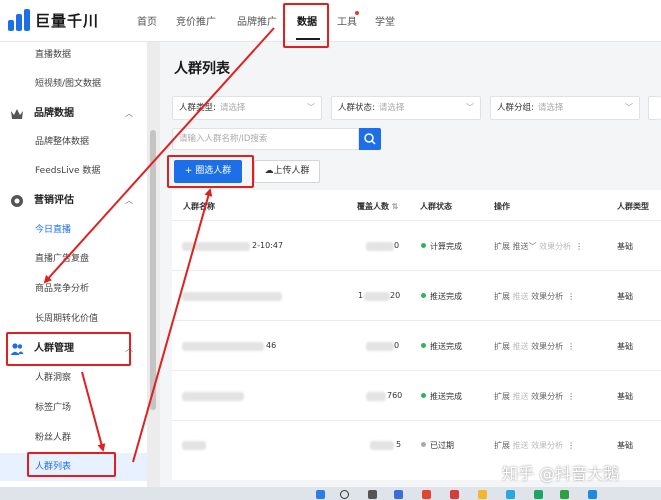  What do you see at coordinates (654, 108) in the screenshot?
I see `filter-extra` at bounding box center [654, 108].